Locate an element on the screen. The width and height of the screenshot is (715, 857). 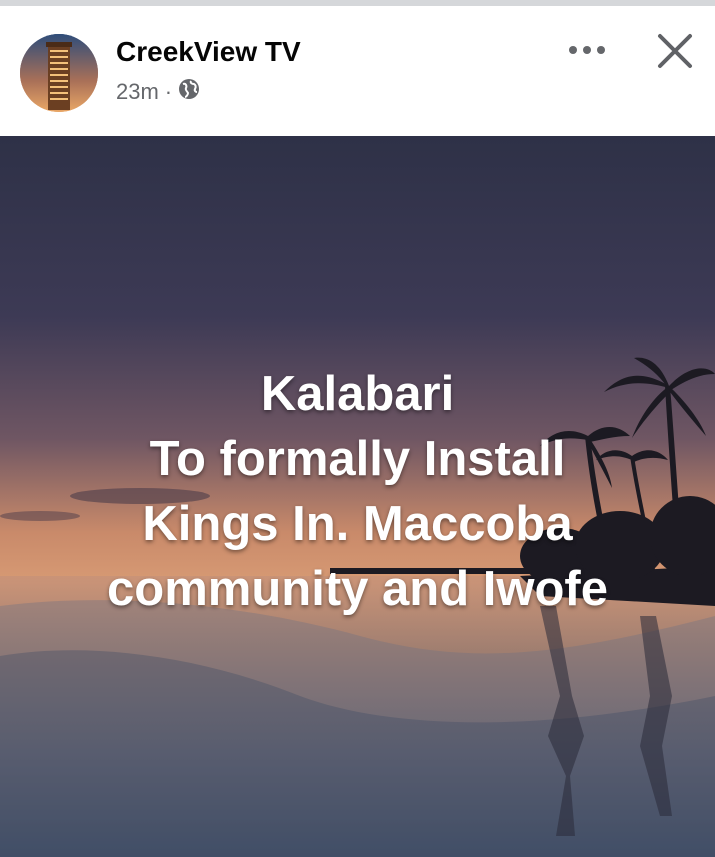
more-options-icon is located at coordinates (587, 50).